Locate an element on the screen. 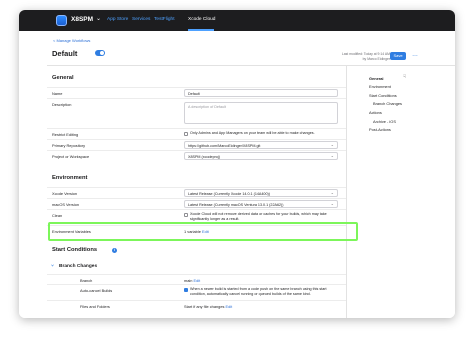  branch-changes-title: Branch Changes is located at coordinates (78, 266).